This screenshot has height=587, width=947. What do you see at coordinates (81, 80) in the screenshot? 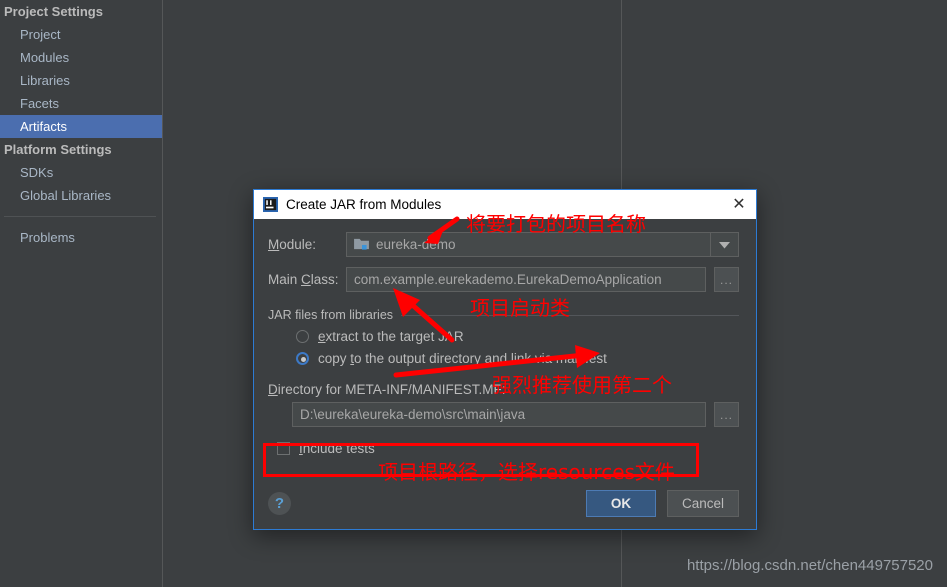
I see `sidebar-item-libraries: Libraries` at bounding box center [81, 80].